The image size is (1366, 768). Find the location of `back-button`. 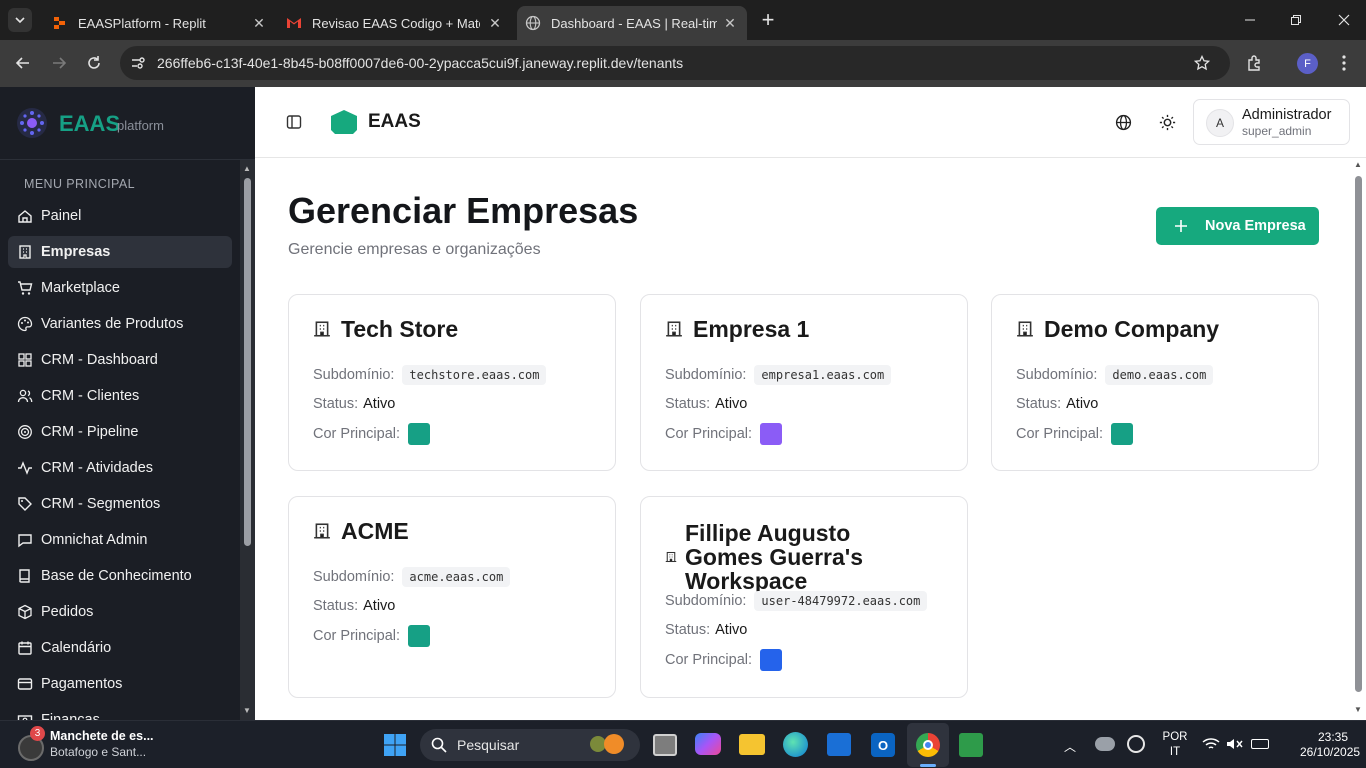

back-button is located at coordinates (23, 63).